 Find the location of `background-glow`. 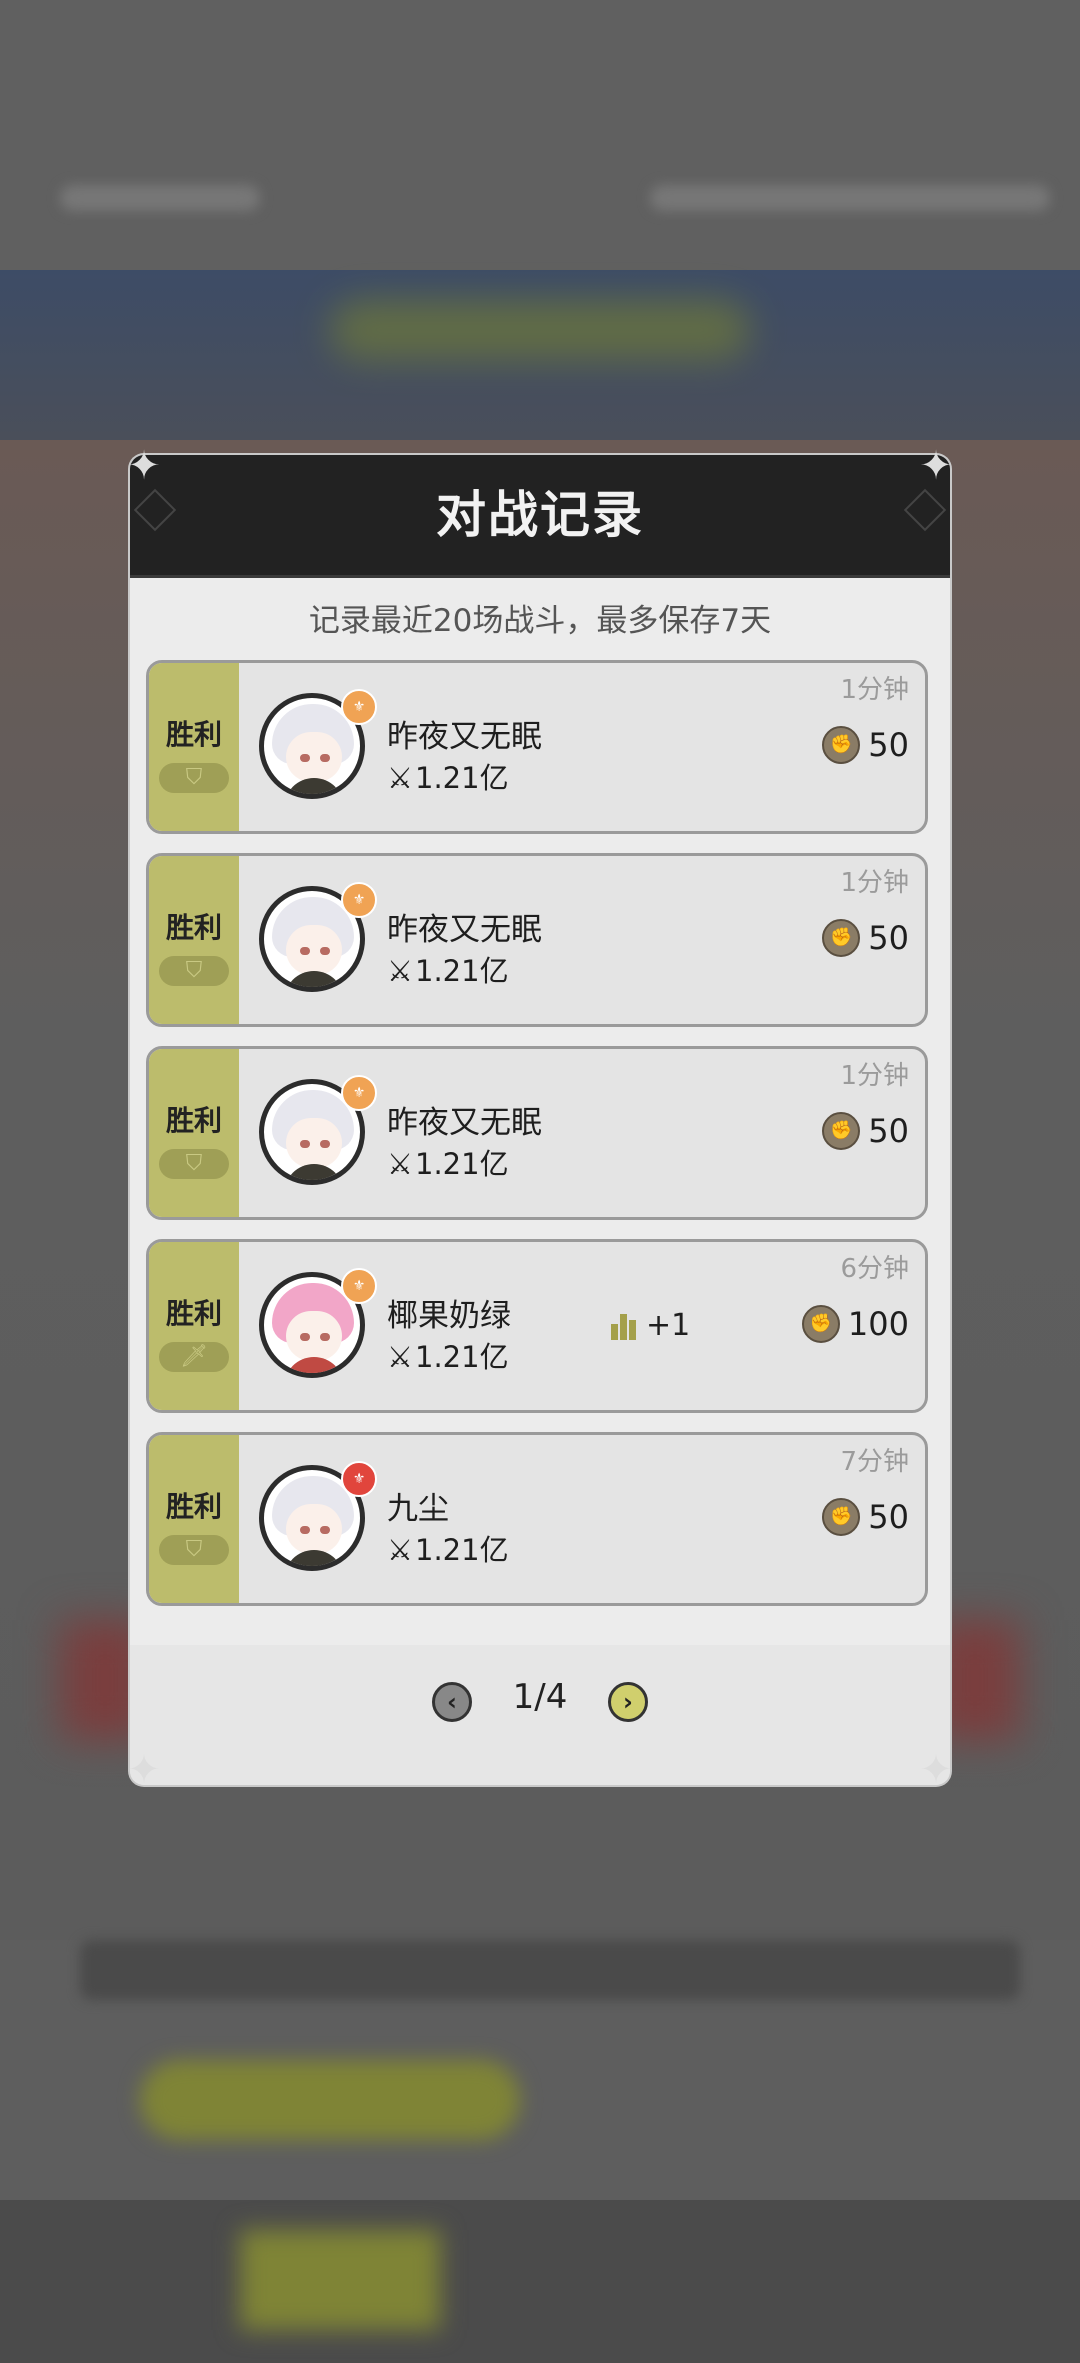

background-glow is located at coordinates (540, 330).